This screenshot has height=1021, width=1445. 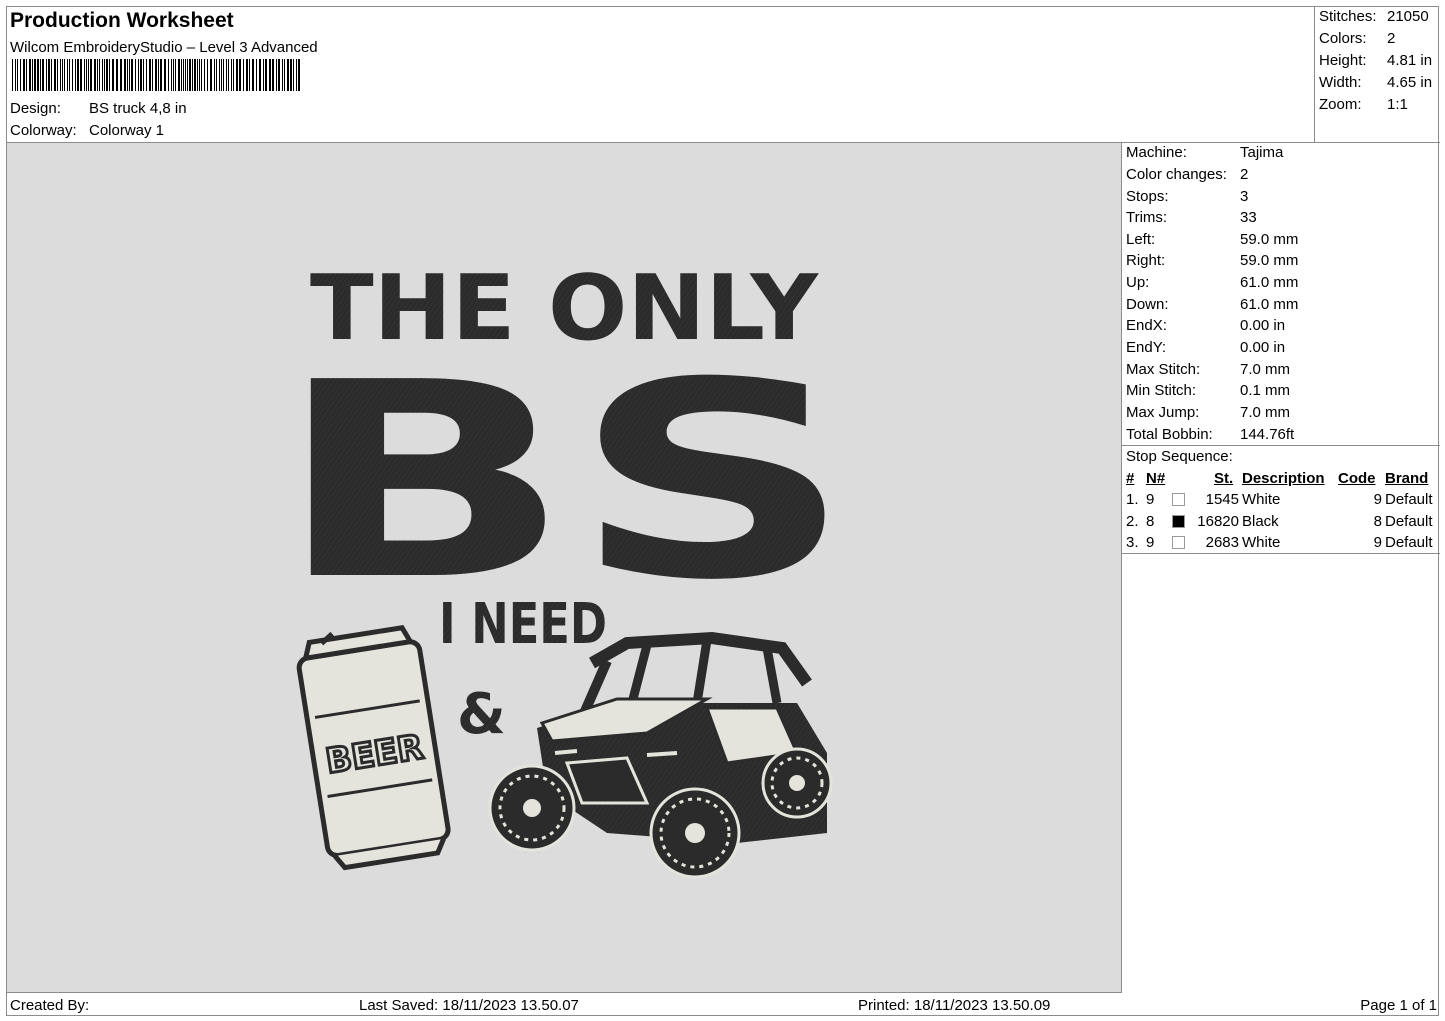 What do you see at coordinates (1377, 521) in the screenshot?
I see `stop-code: 8` at bounding box center [1377, 521].